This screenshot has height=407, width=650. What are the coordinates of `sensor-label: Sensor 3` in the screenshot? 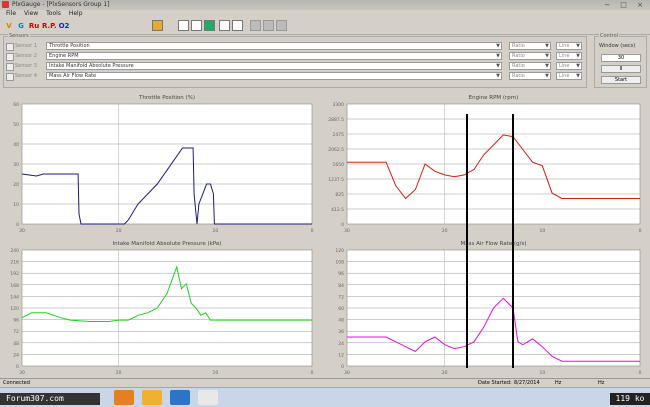 It's located at (26, 66).